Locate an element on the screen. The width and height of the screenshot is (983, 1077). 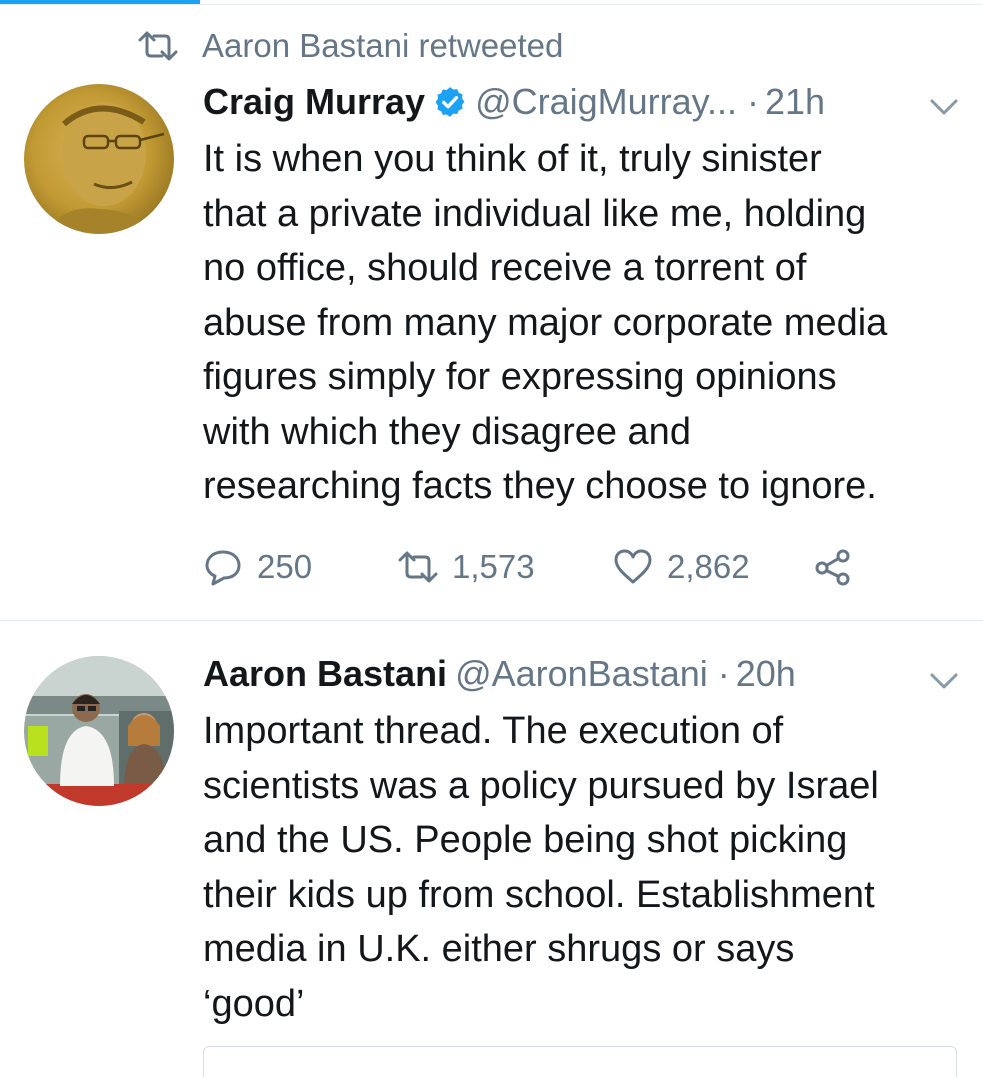
reply-count: 250 is located at coordinates (285, 566).